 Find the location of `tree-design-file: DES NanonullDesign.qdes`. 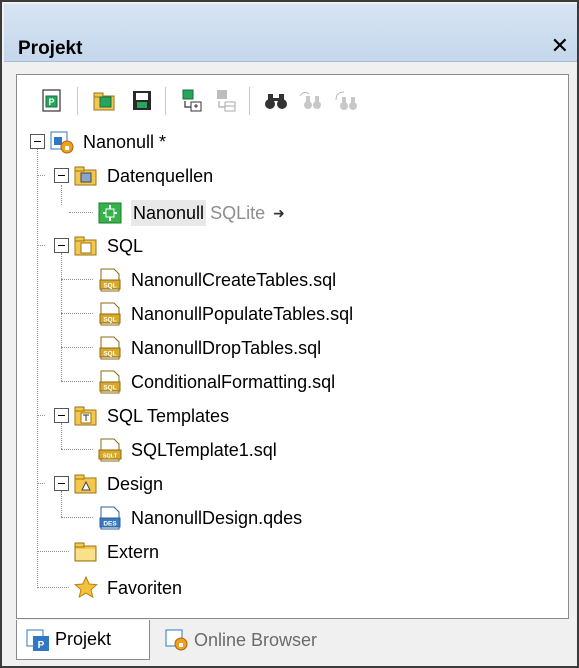

tree-design-file: DES NanonullDesign.qdes is located at coordinates (199, 518).